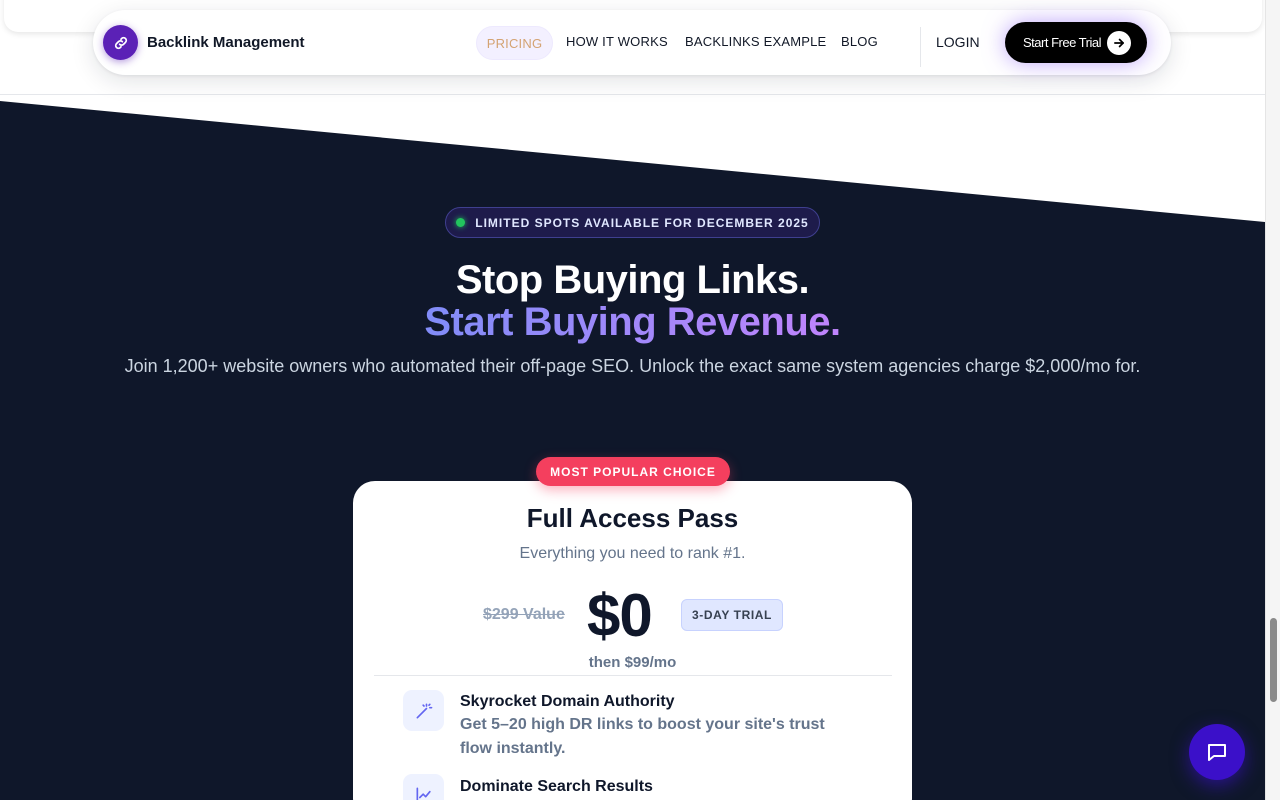 Image resolution: width=1280 pixels, height=800 pixels. I want to click on hero-title-line1: Stop Buying Links., so click(632, 280).